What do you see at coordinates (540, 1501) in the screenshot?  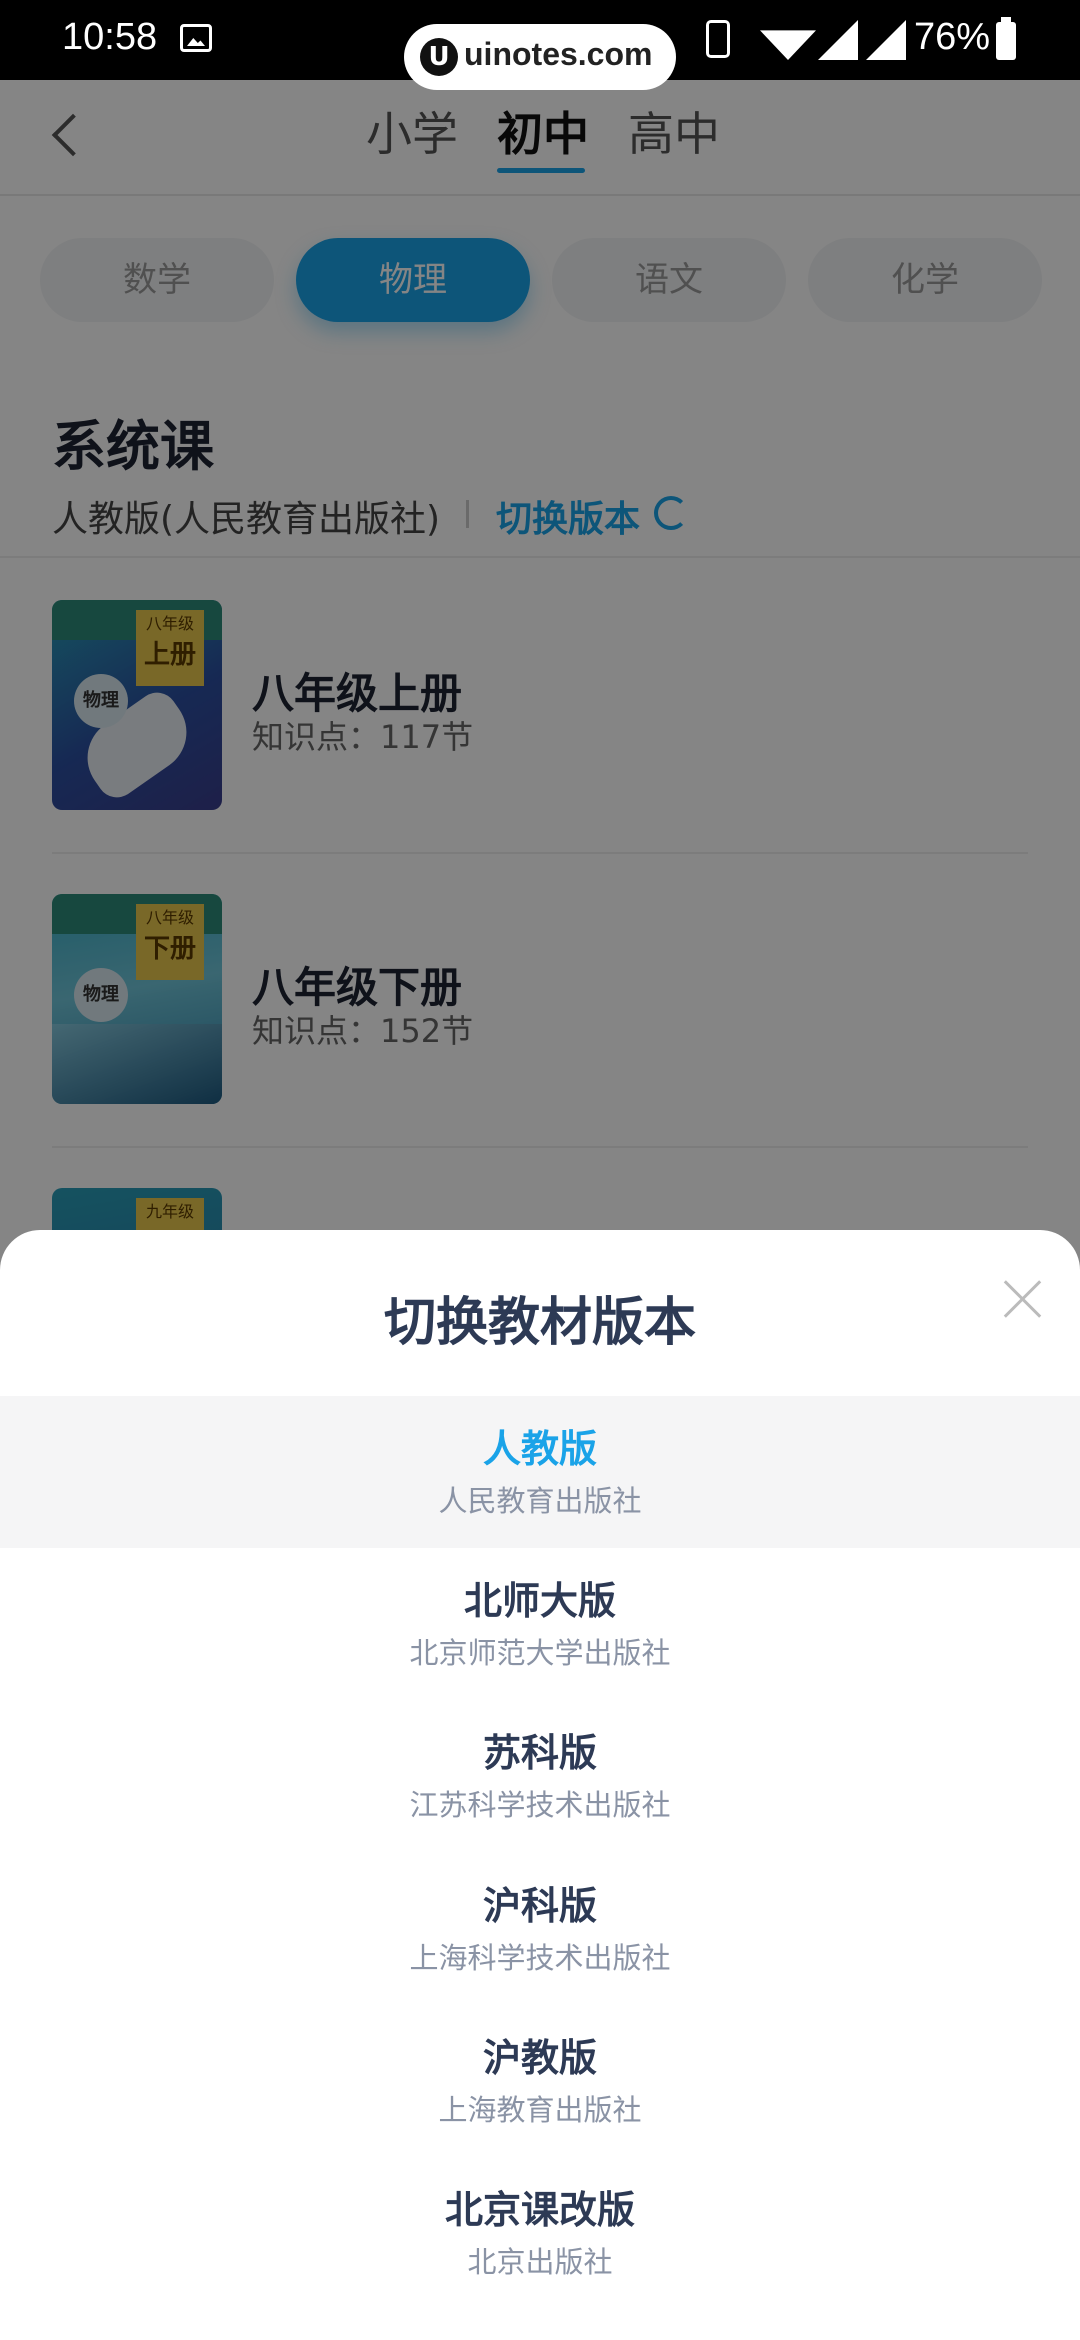 I see `edition-publisher: 人民教育出版社` at bounding box center [540, 1501].